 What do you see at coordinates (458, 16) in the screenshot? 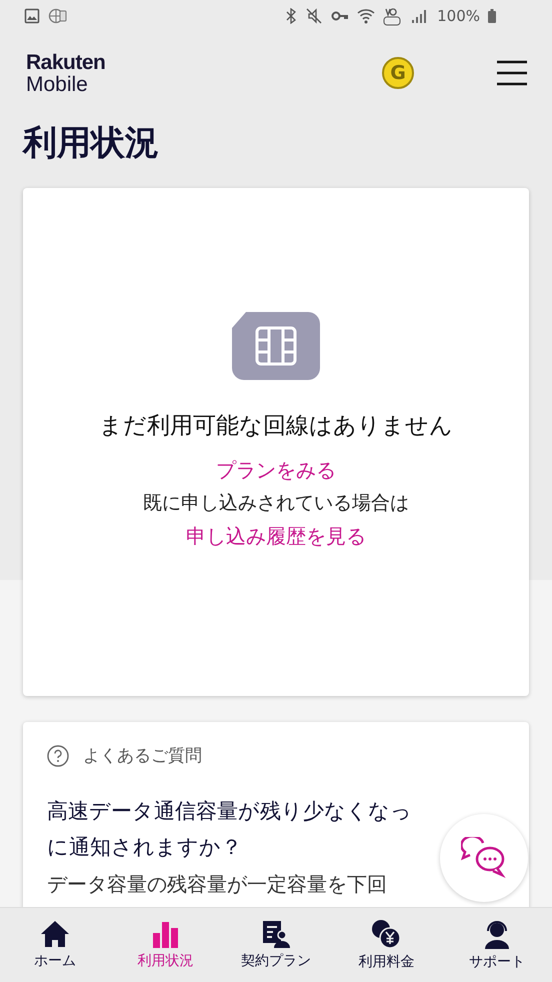
I see `battery-percent: 100%` at bounding box center [458, 16].